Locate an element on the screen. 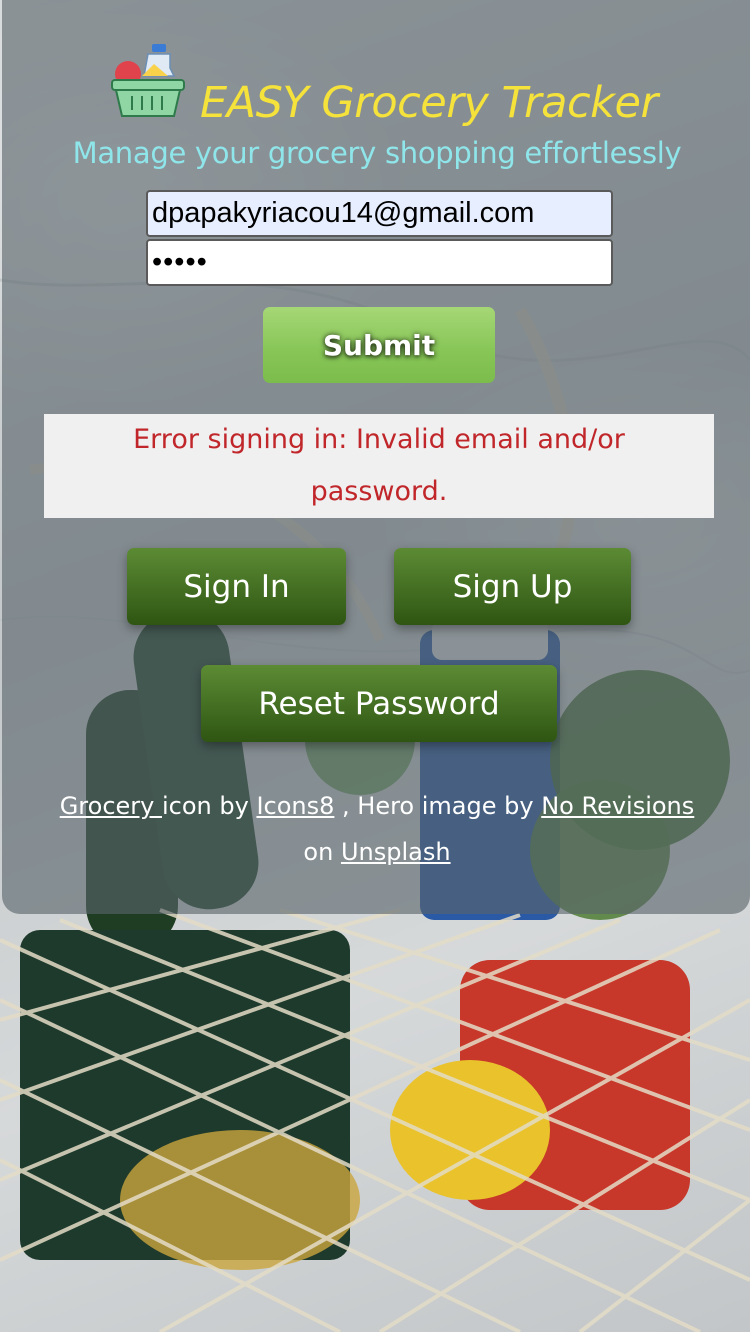  grocery-basket-icon is located at coordinates (148, 80).